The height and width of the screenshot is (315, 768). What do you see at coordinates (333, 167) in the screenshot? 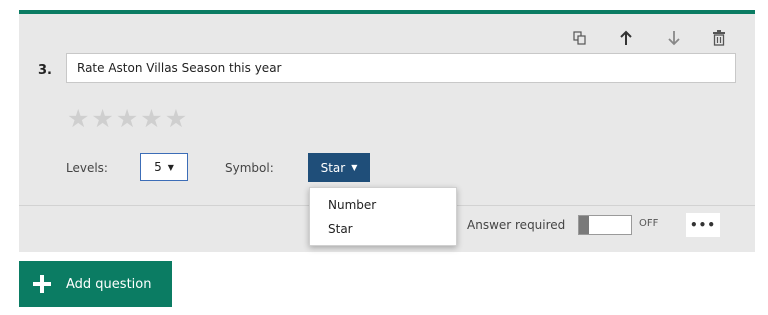
I see `symbol-value: Star` at bounding box center [333, 167].